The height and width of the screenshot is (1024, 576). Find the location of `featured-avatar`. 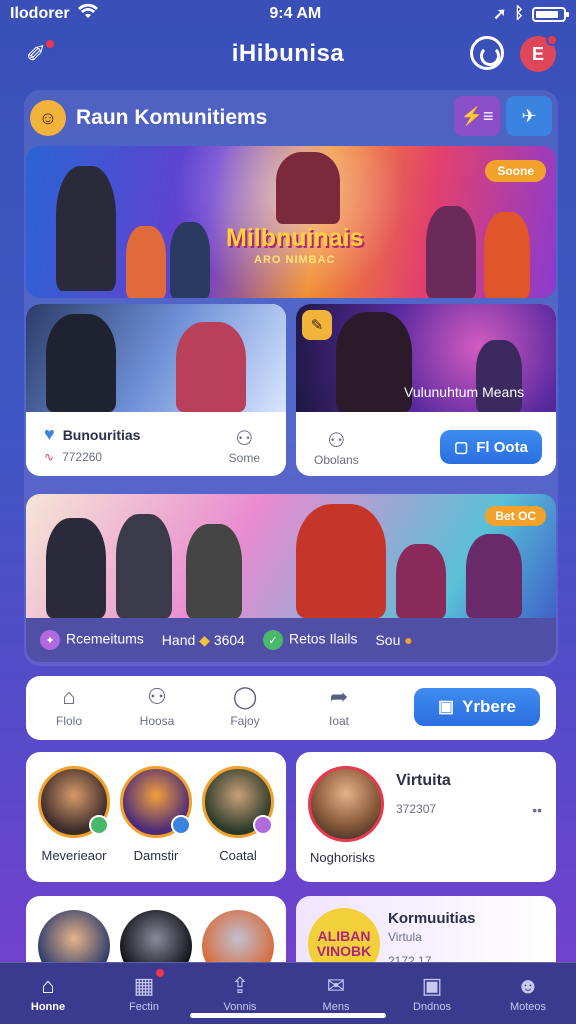

featured-avatar is located at coordinates (346, 804).